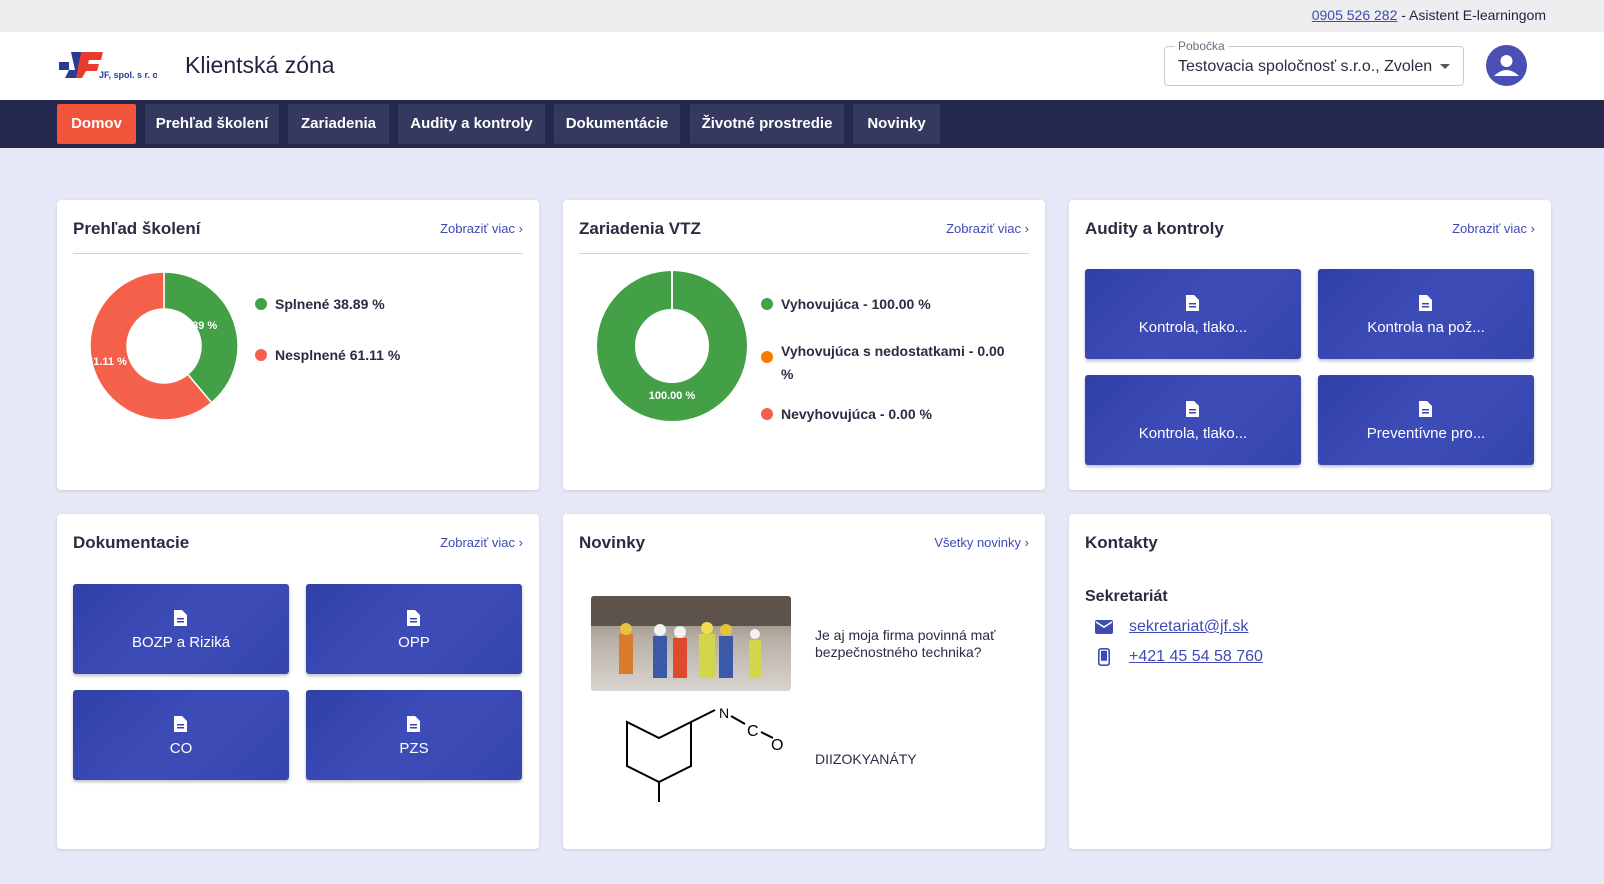  What do you see at coordinates (330, 304) in the screenshot?
I see `legend-label: Splnené 38.89 %` at bounding box center [330, 304].